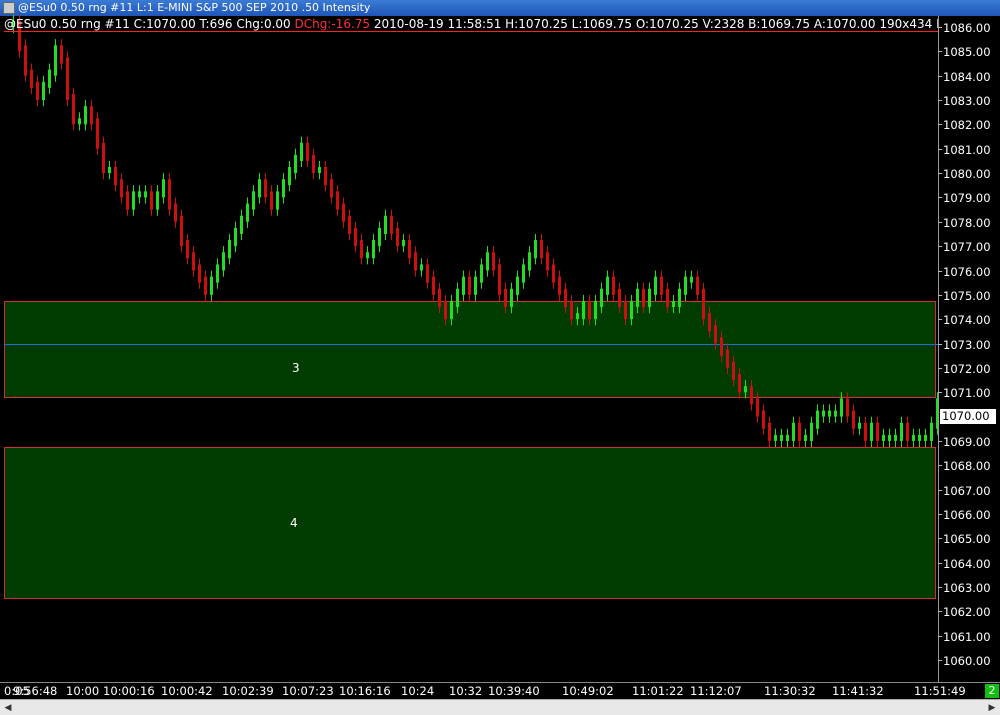 This screenshot has height=715, width=1000. I want to click on time-tick-label: 10:16:16, so click(365, 691).